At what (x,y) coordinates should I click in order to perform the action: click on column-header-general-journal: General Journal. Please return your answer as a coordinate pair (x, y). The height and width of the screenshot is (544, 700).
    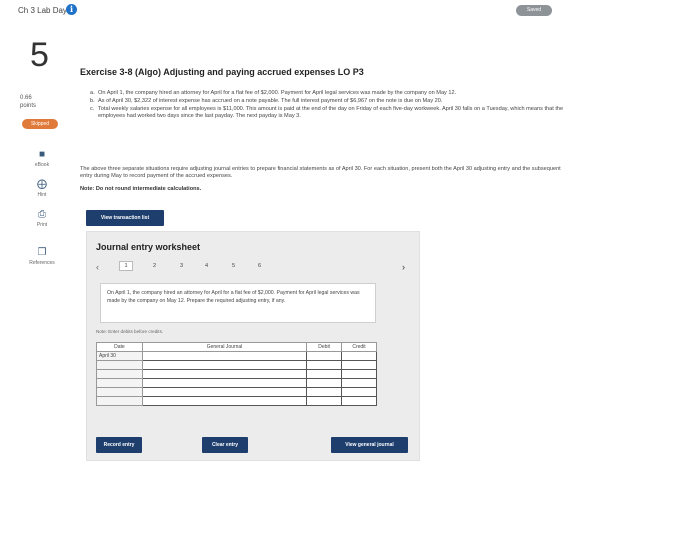
    Looking at the image, I should click on (224, 347).